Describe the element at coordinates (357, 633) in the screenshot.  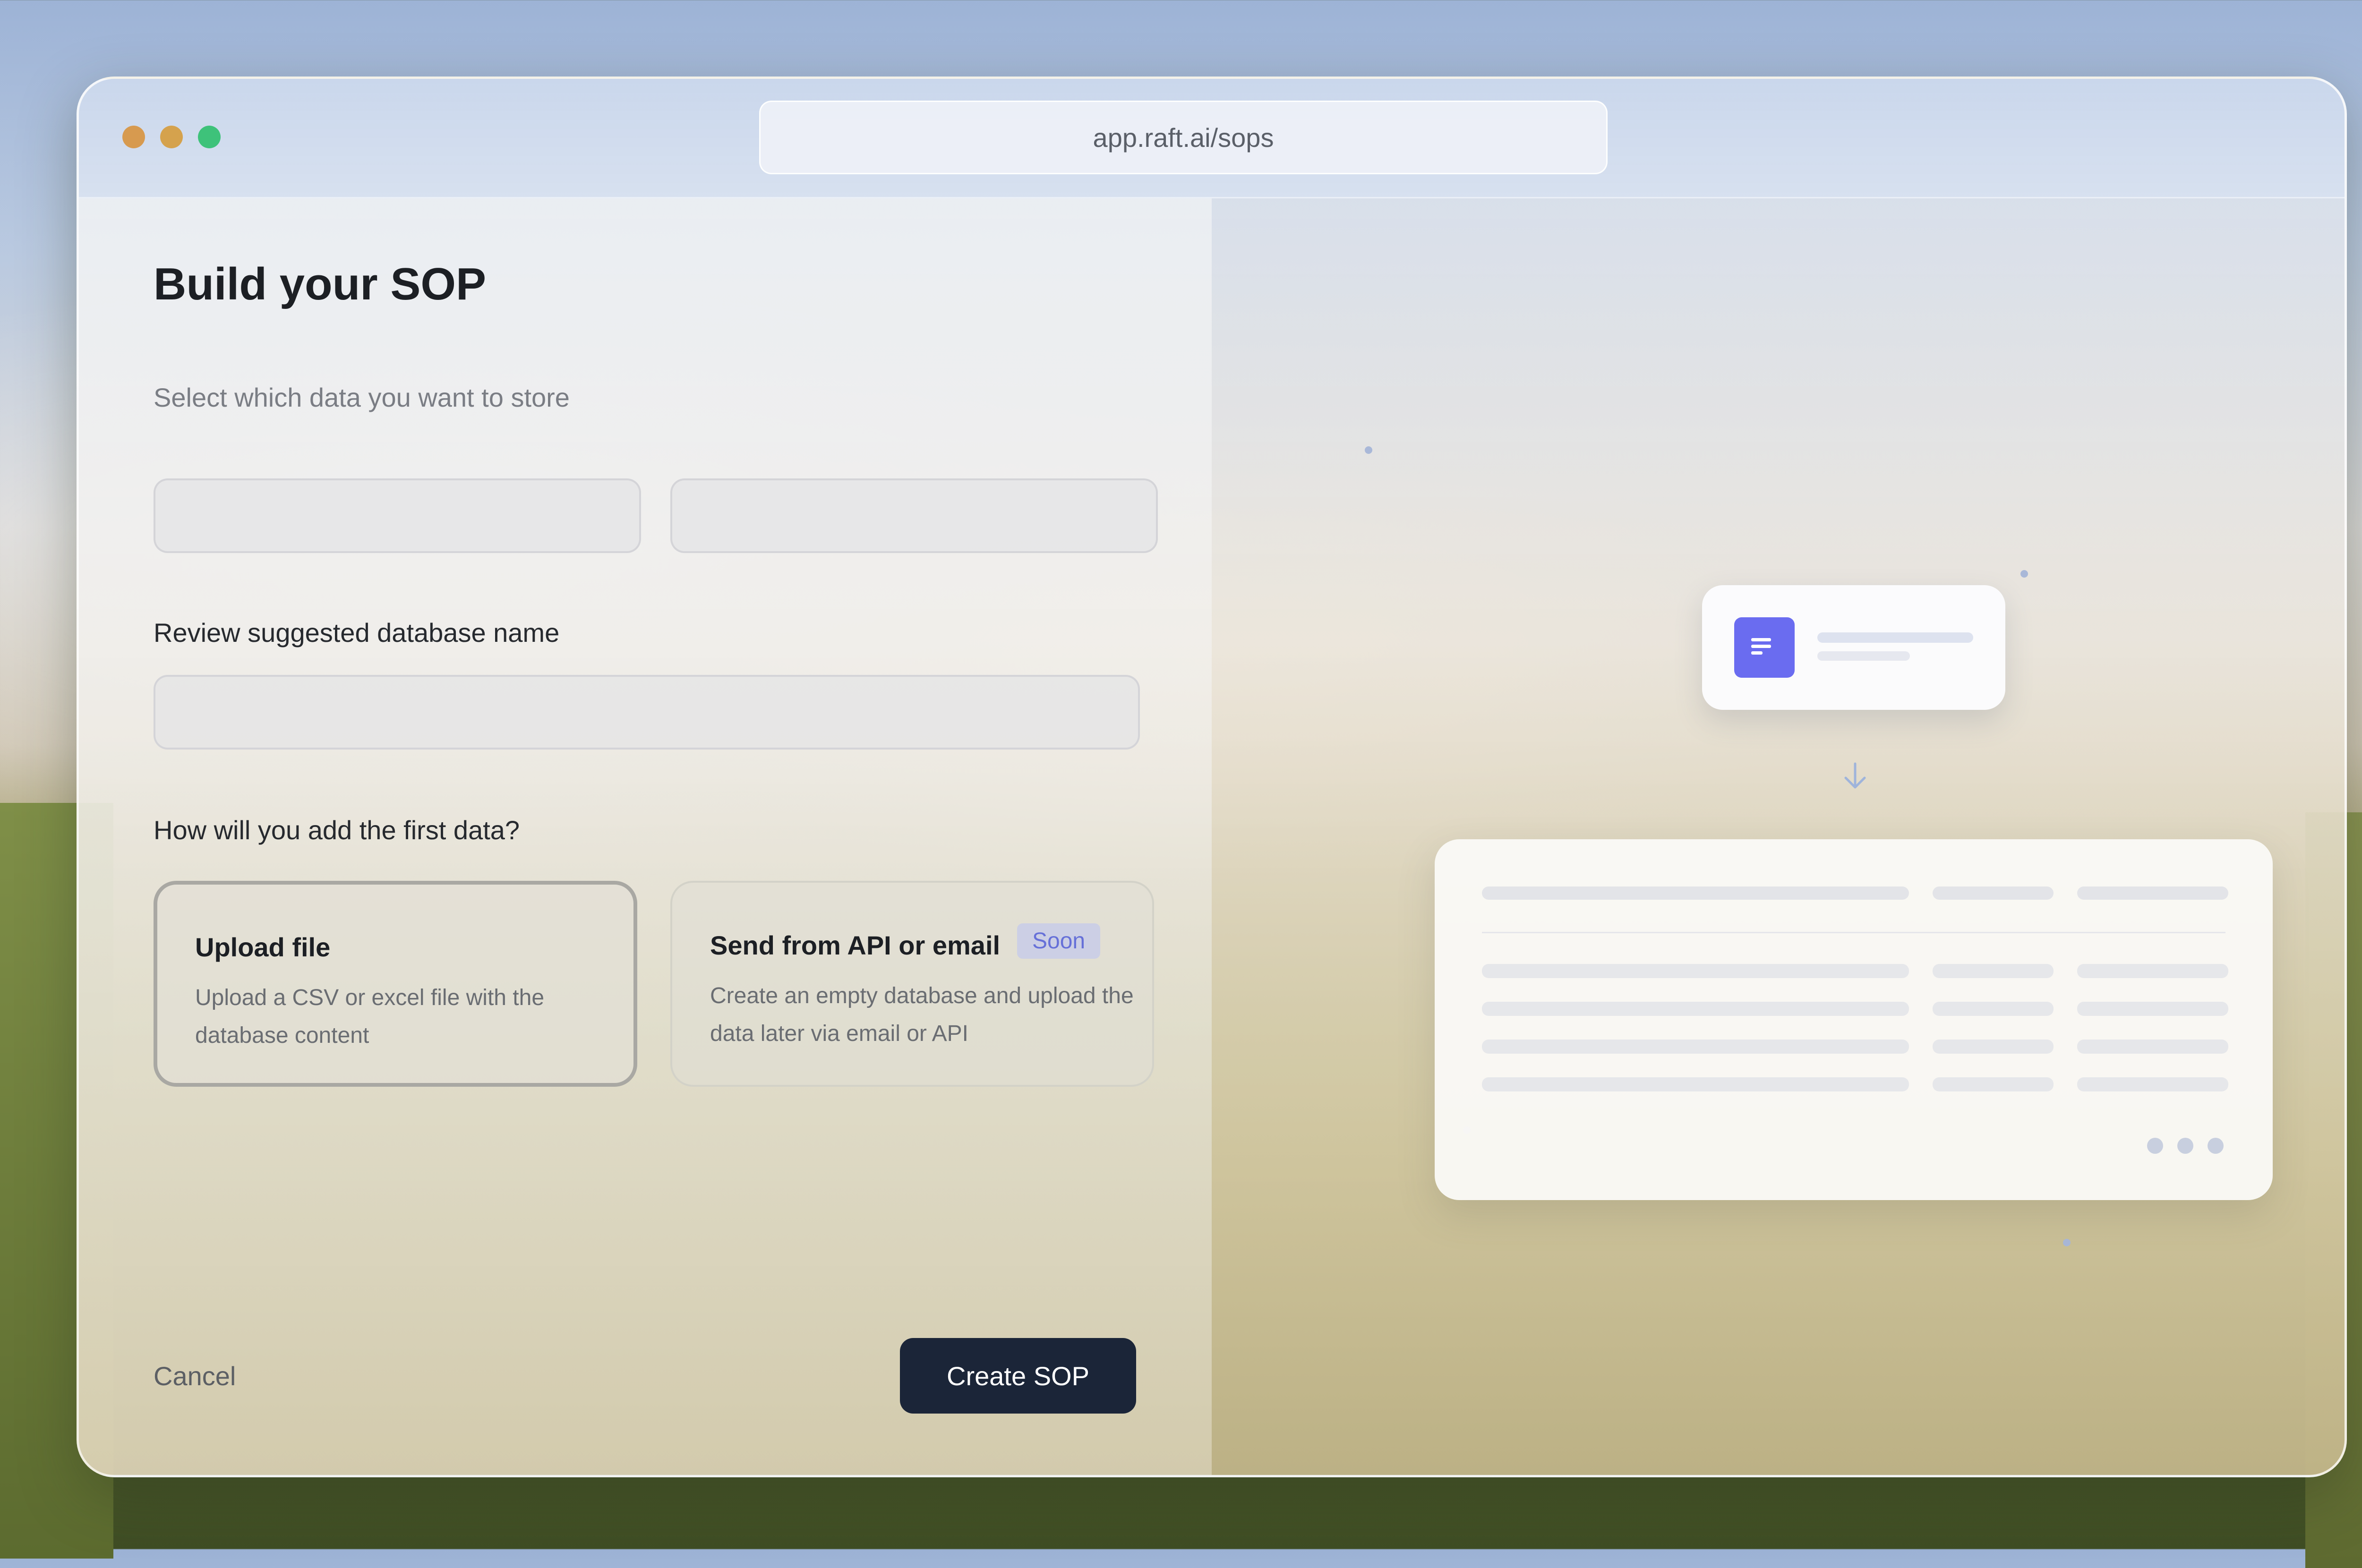
I see `database-name-label: Review suggested database name` at that location.